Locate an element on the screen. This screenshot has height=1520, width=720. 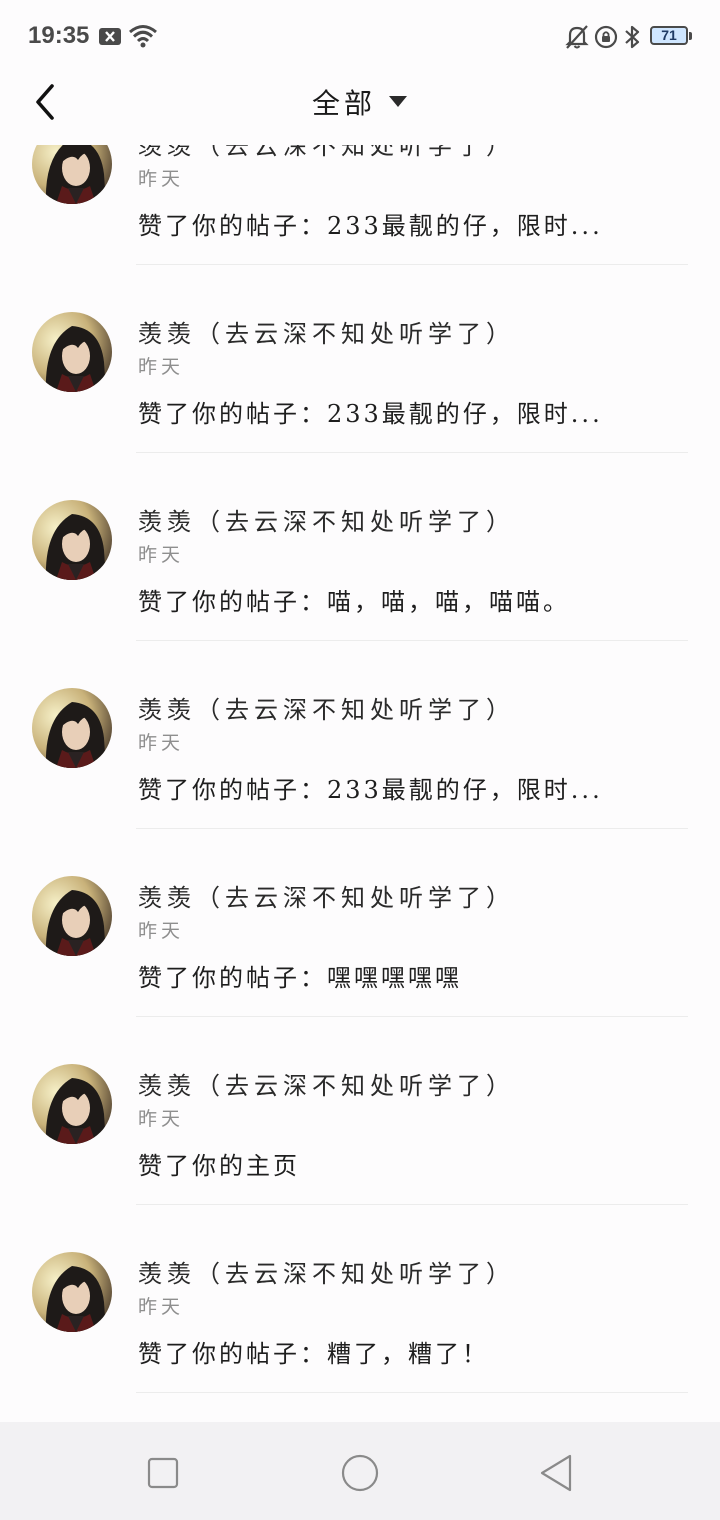
mute-bell-icon is located at coordinates (577, 37).